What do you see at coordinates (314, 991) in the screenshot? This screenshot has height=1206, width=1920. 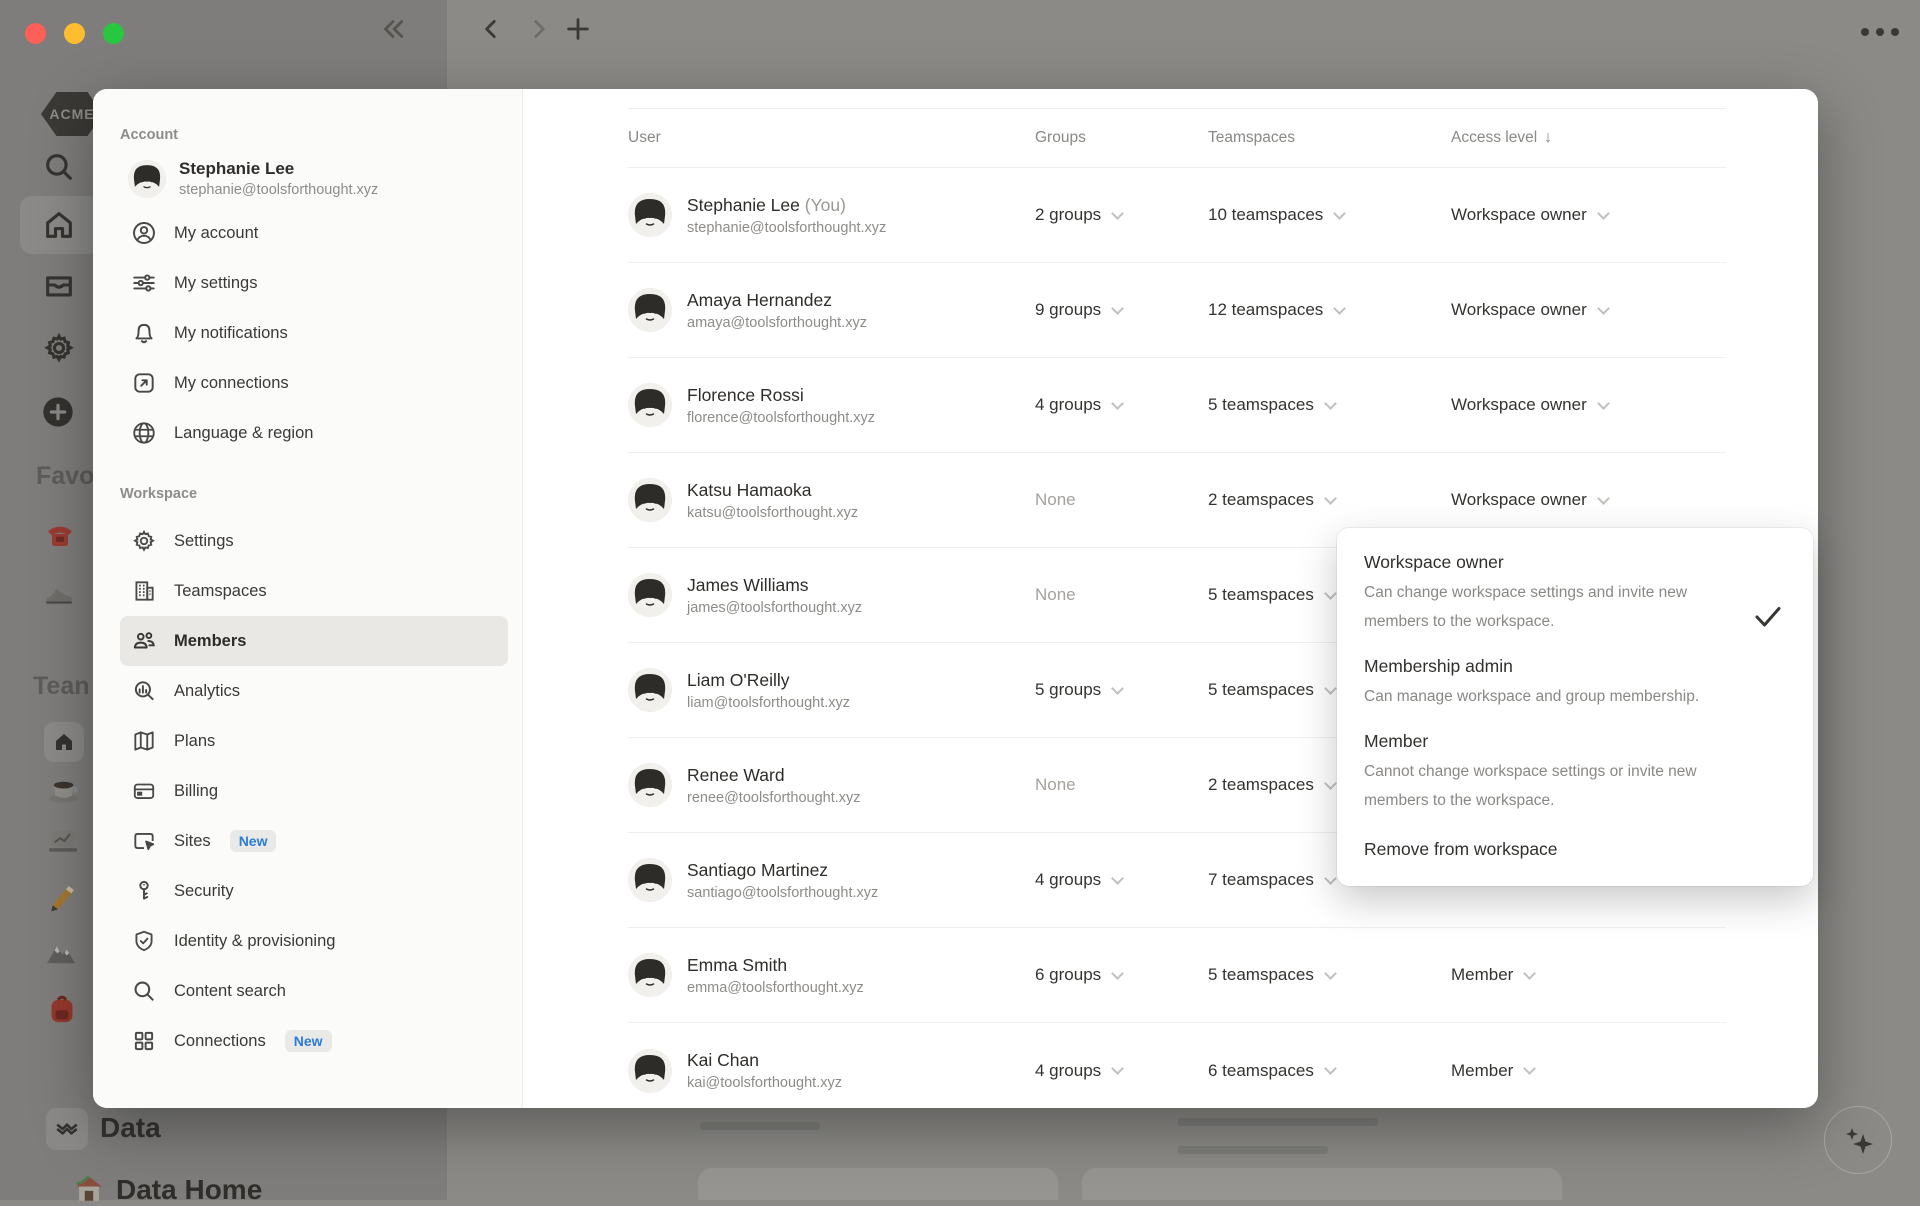 I see `nav-item-content-search: Content search` at bounding box center [314, 991].